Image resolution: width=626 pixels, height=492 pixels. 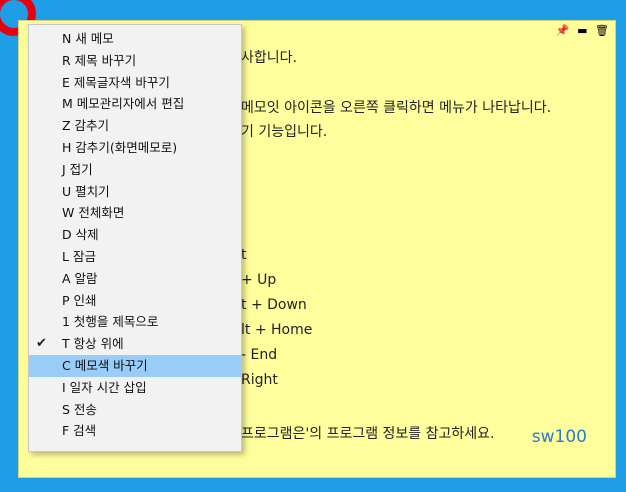 What do you see at coordinates (135, 431) in the screenshot?
I see `menu-item: F 검색` at bounding box center [135, 431].